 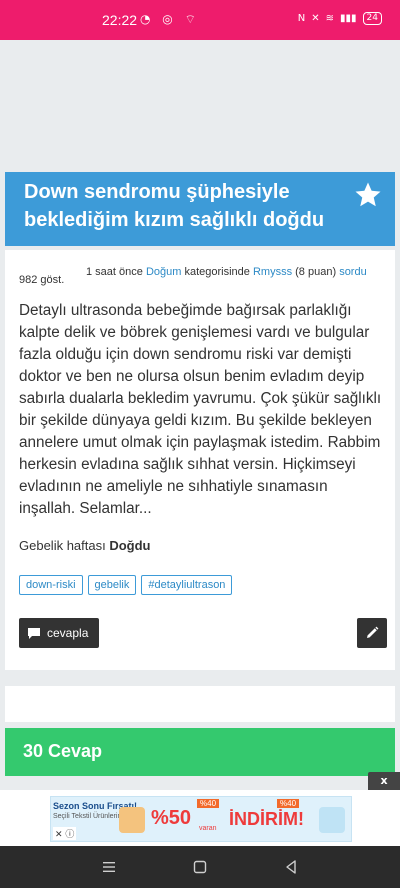 I want to click on ad-varan: varan, so click(x=208, y=828).